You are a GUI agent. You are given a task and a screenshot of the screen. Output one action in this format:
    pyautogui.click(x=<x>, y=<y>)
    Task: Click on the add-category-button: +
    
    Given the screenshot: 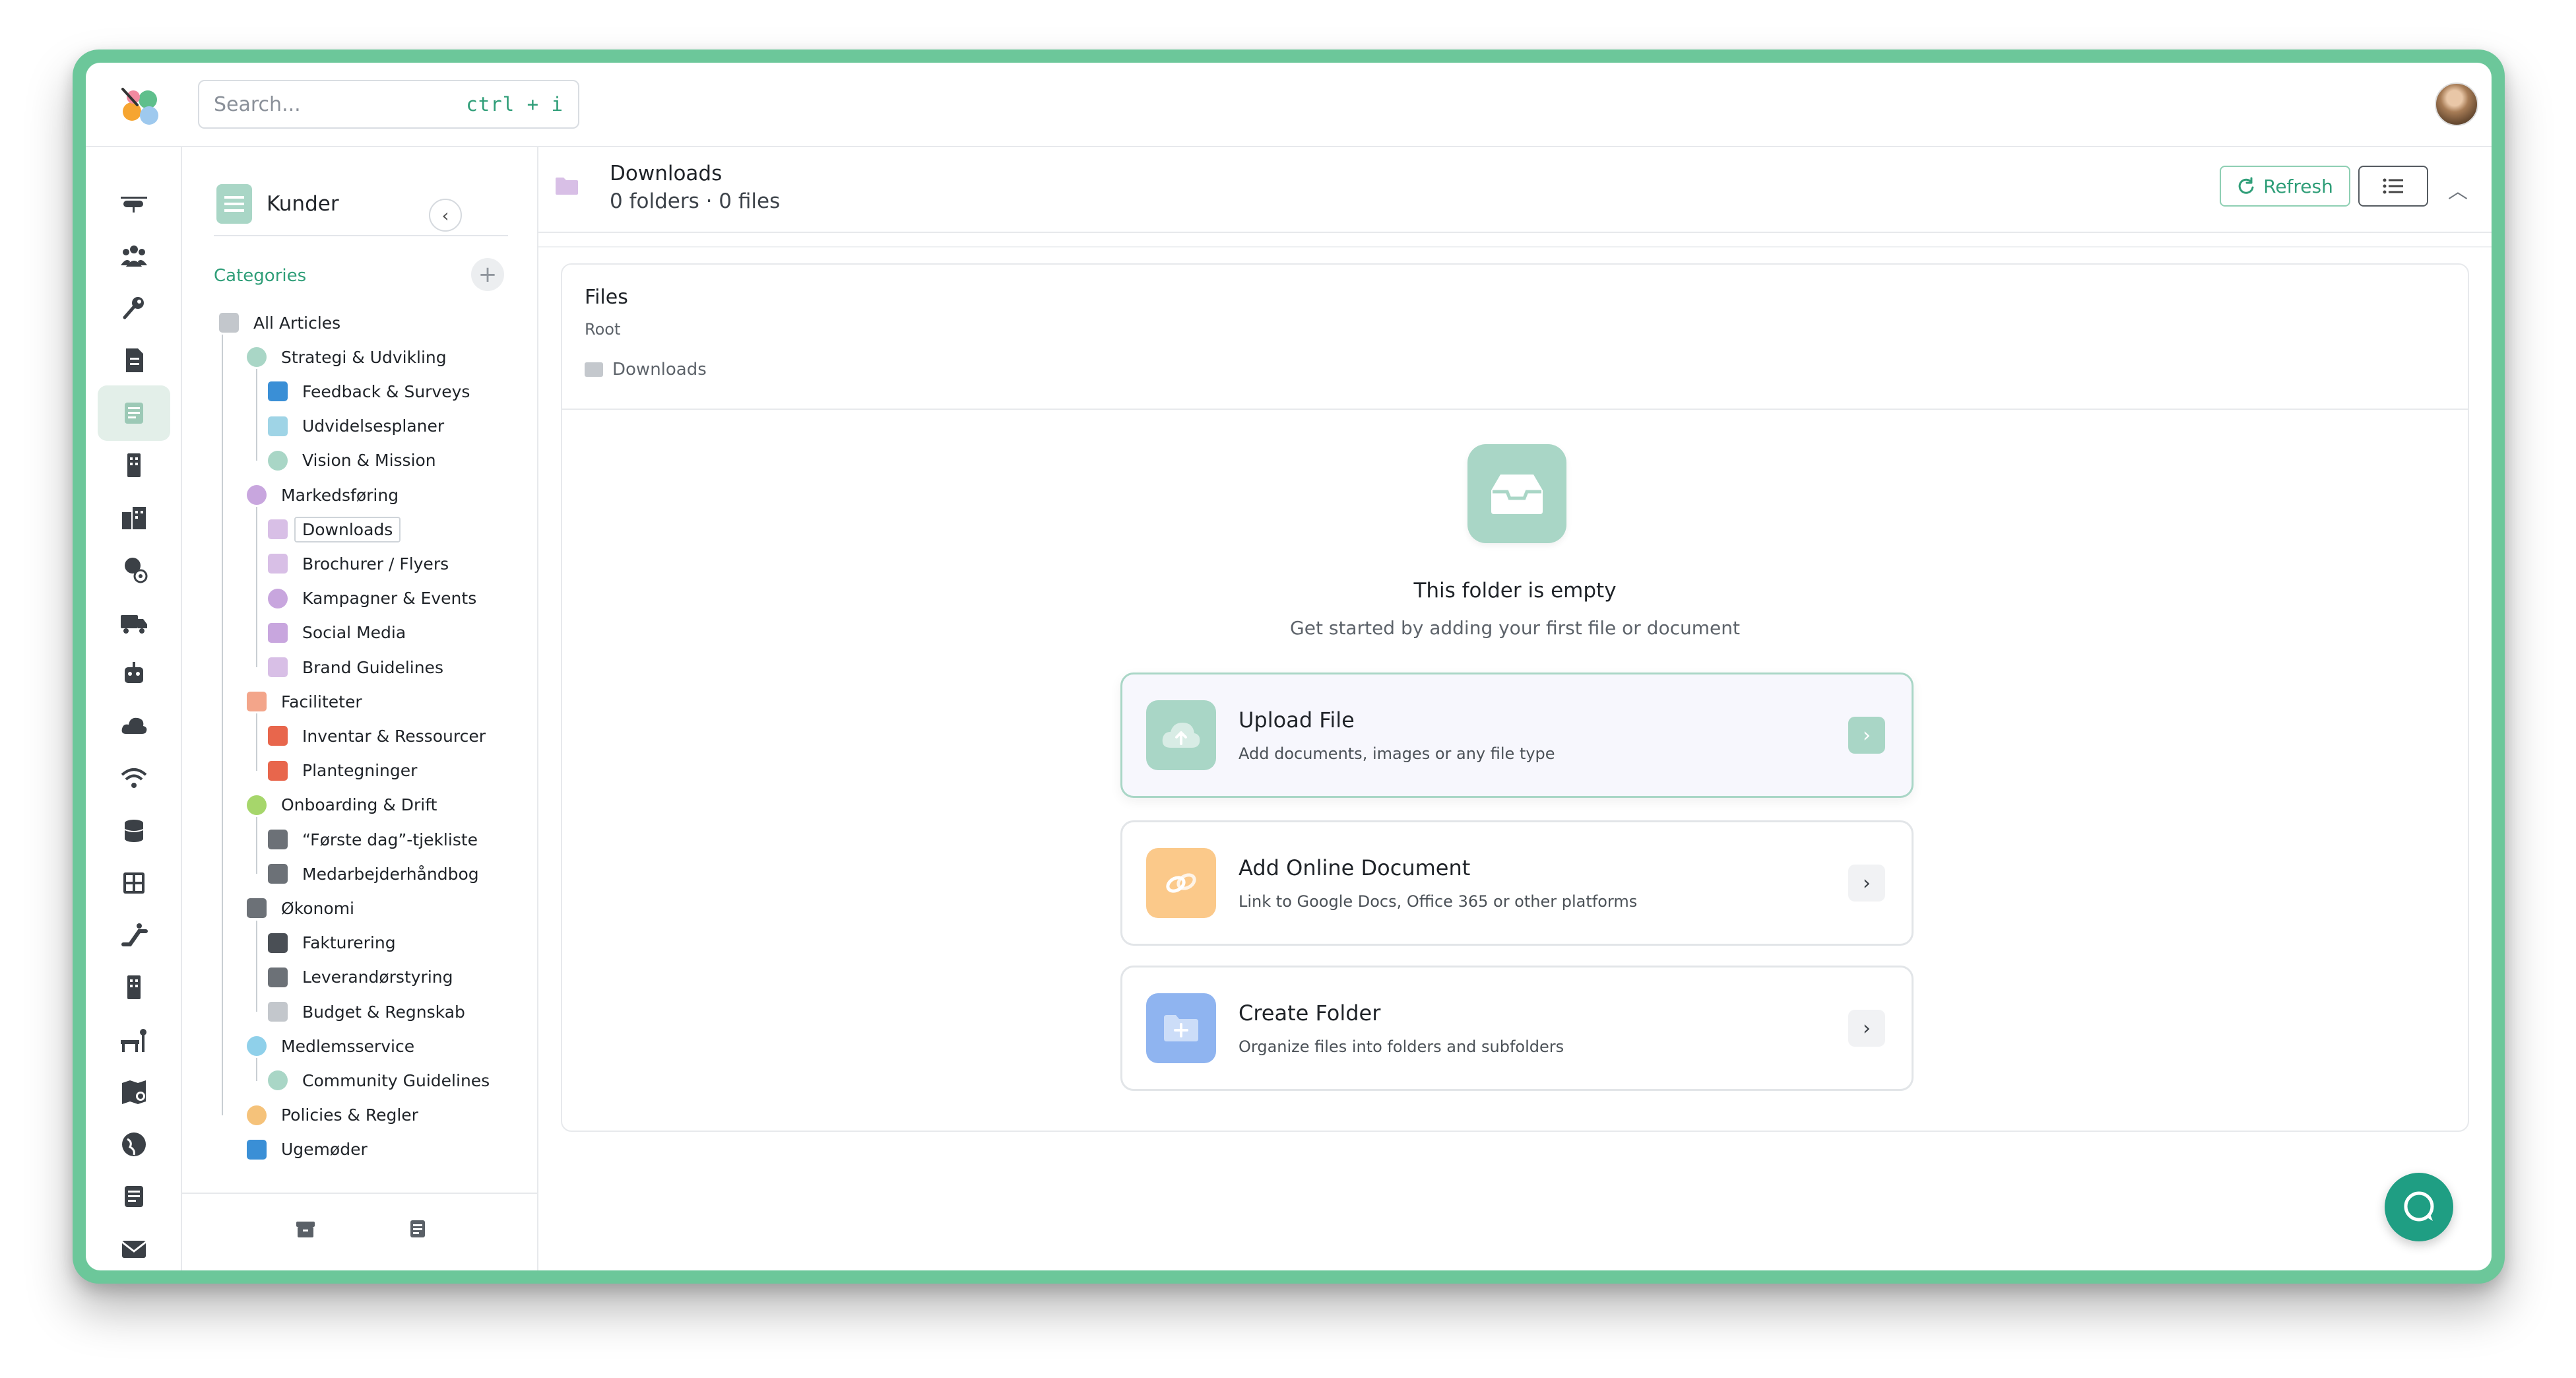 What is the action you would take?
    pyautogui.click(x=487, y=274)
    